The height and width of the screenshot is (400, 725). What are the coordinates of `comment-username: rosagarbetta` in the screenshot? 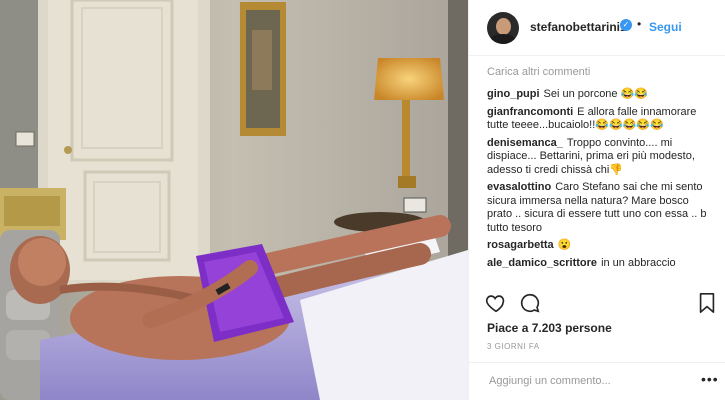 It's located at (520, 245).